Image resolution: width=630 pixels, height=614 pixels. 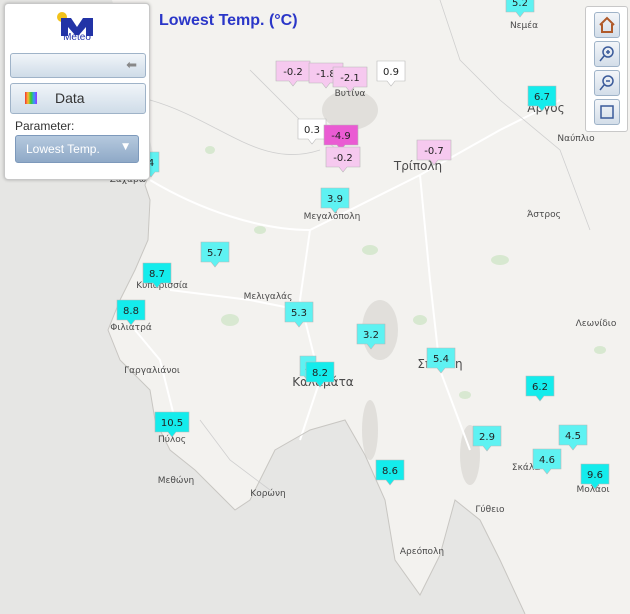 I want to click on zoom-in-icon, so click(x=606, y=54).